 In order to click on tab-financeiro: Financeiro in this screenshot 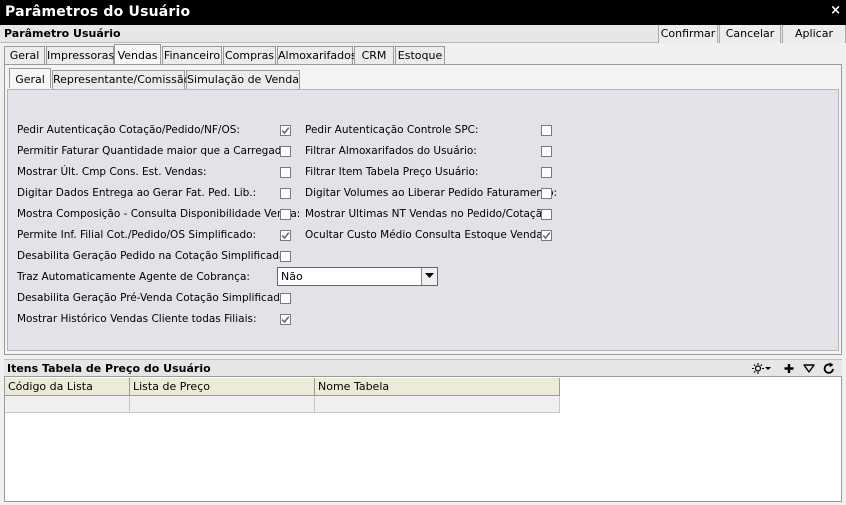, I will do `click(192, 55)`.